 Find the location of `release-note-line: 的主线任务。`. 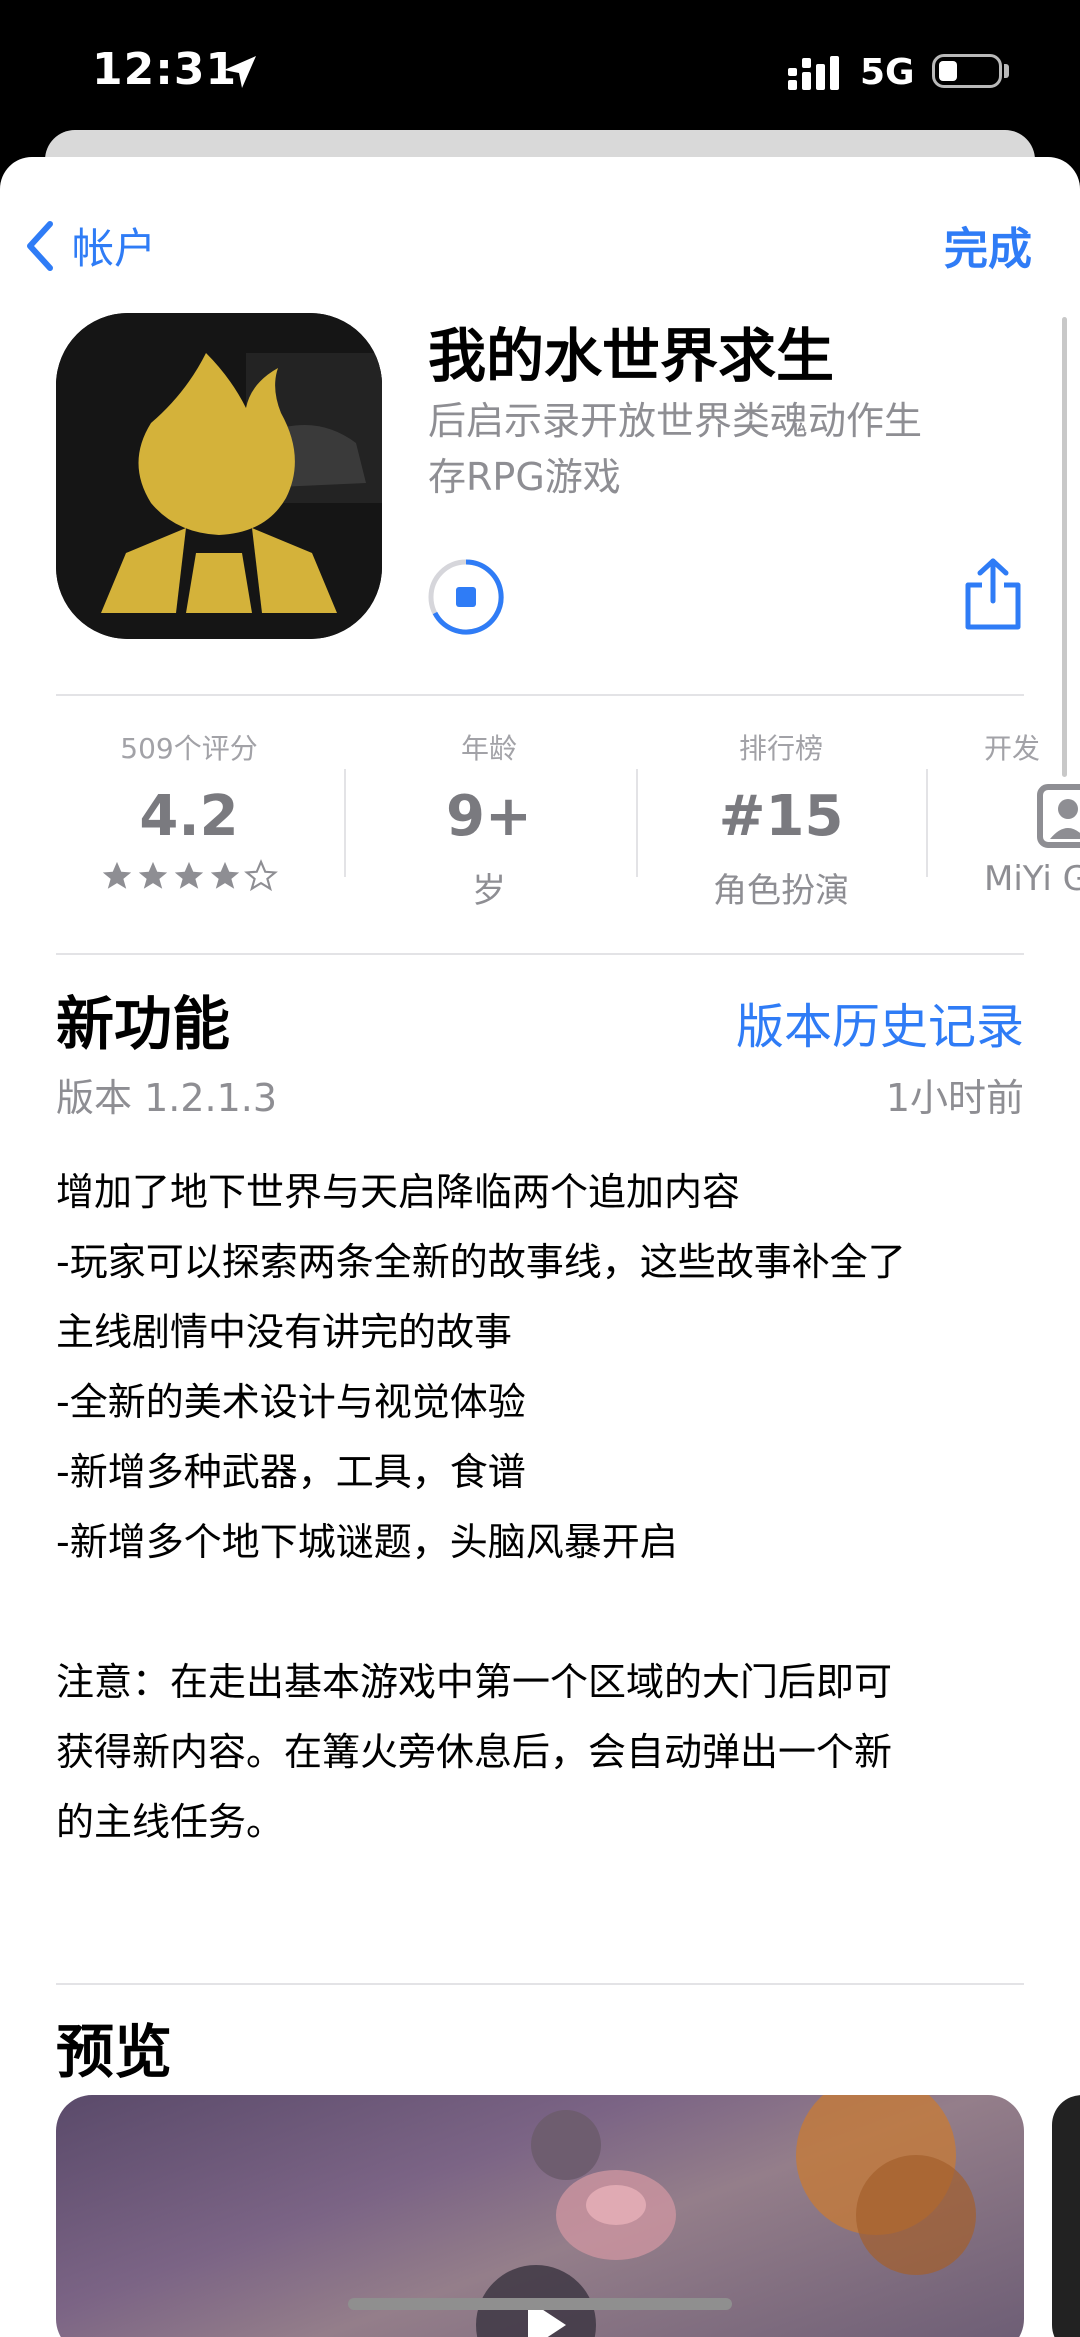

release-note-line: 的主线任务。 is located at coordinates (170, 1822).